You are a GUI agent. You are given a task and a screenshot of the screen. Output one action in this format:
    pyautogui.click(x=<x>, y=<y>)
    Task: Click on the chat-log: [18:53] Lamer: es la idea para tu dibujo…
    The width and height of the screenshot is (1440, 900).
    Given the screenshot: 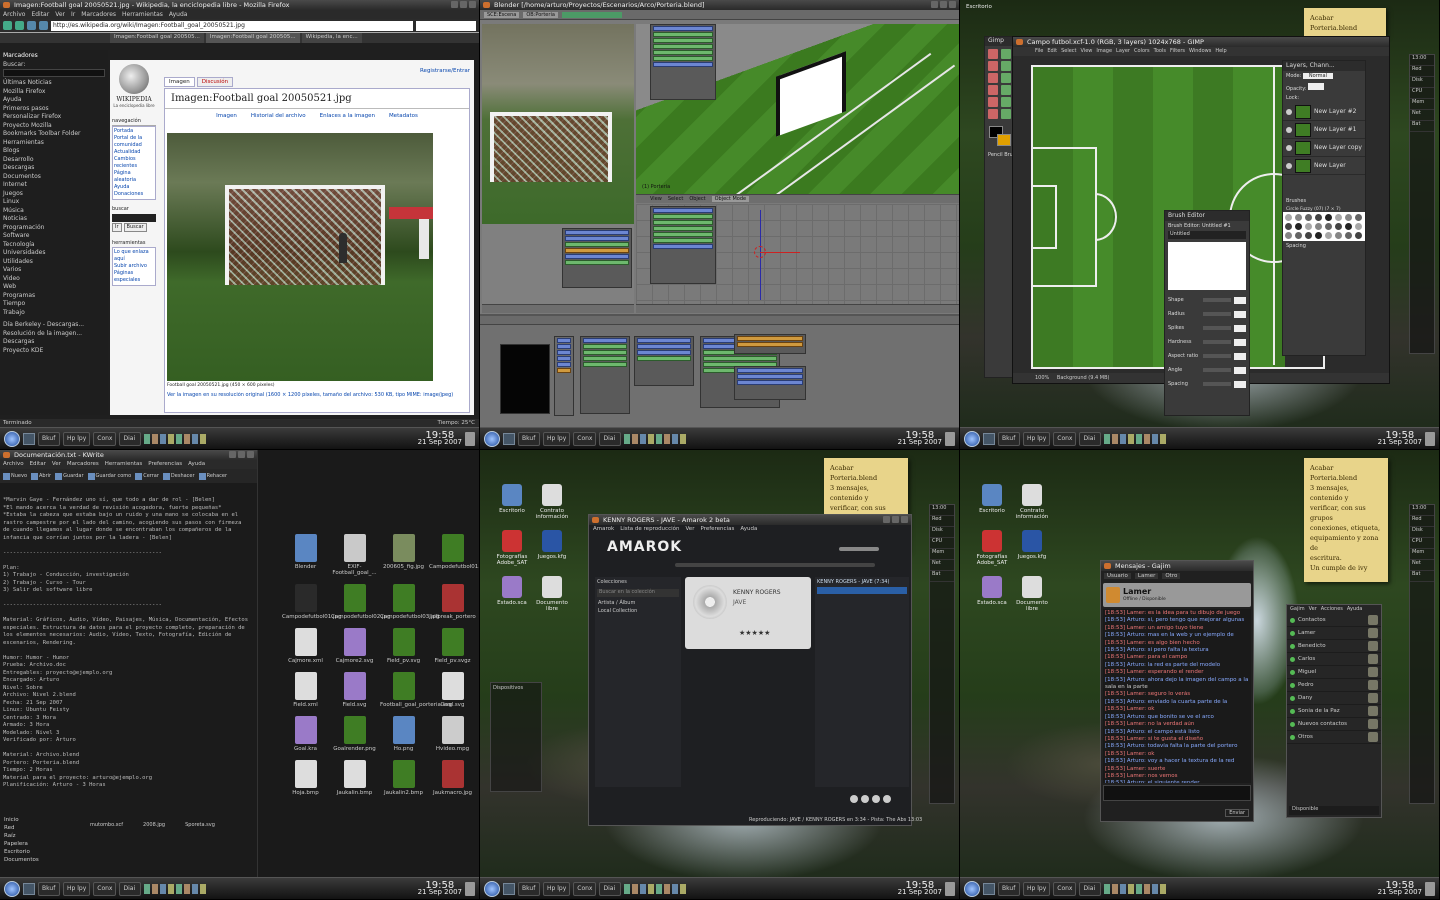 What is the action you would take?
    pyautogui.click(x=1177, y=696)
    